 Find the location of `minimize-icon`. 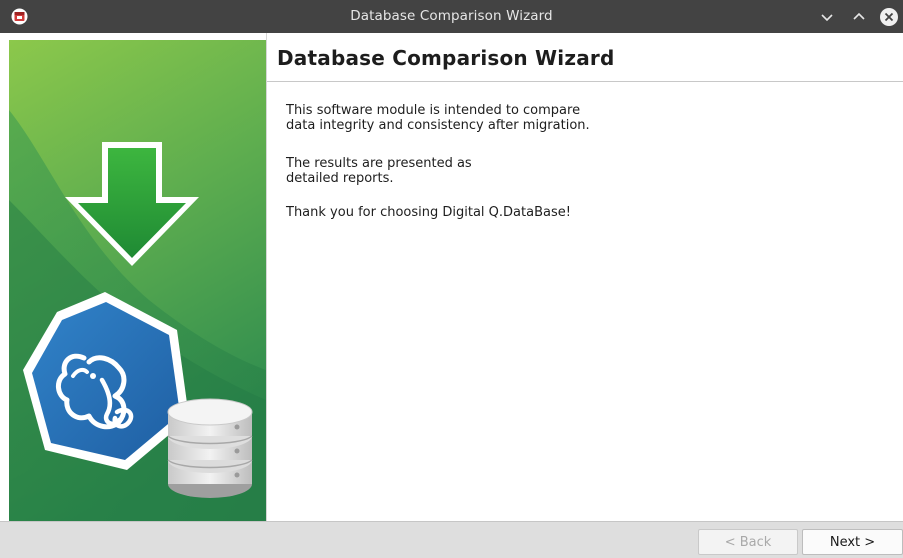

minimize-icon is located at coordinates (827, 17).